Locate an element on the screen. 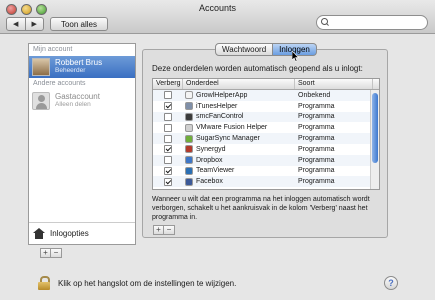 The height and width of the screenshot is (300, 435). account-add-remove: + − is located at coordinates (51, 253).